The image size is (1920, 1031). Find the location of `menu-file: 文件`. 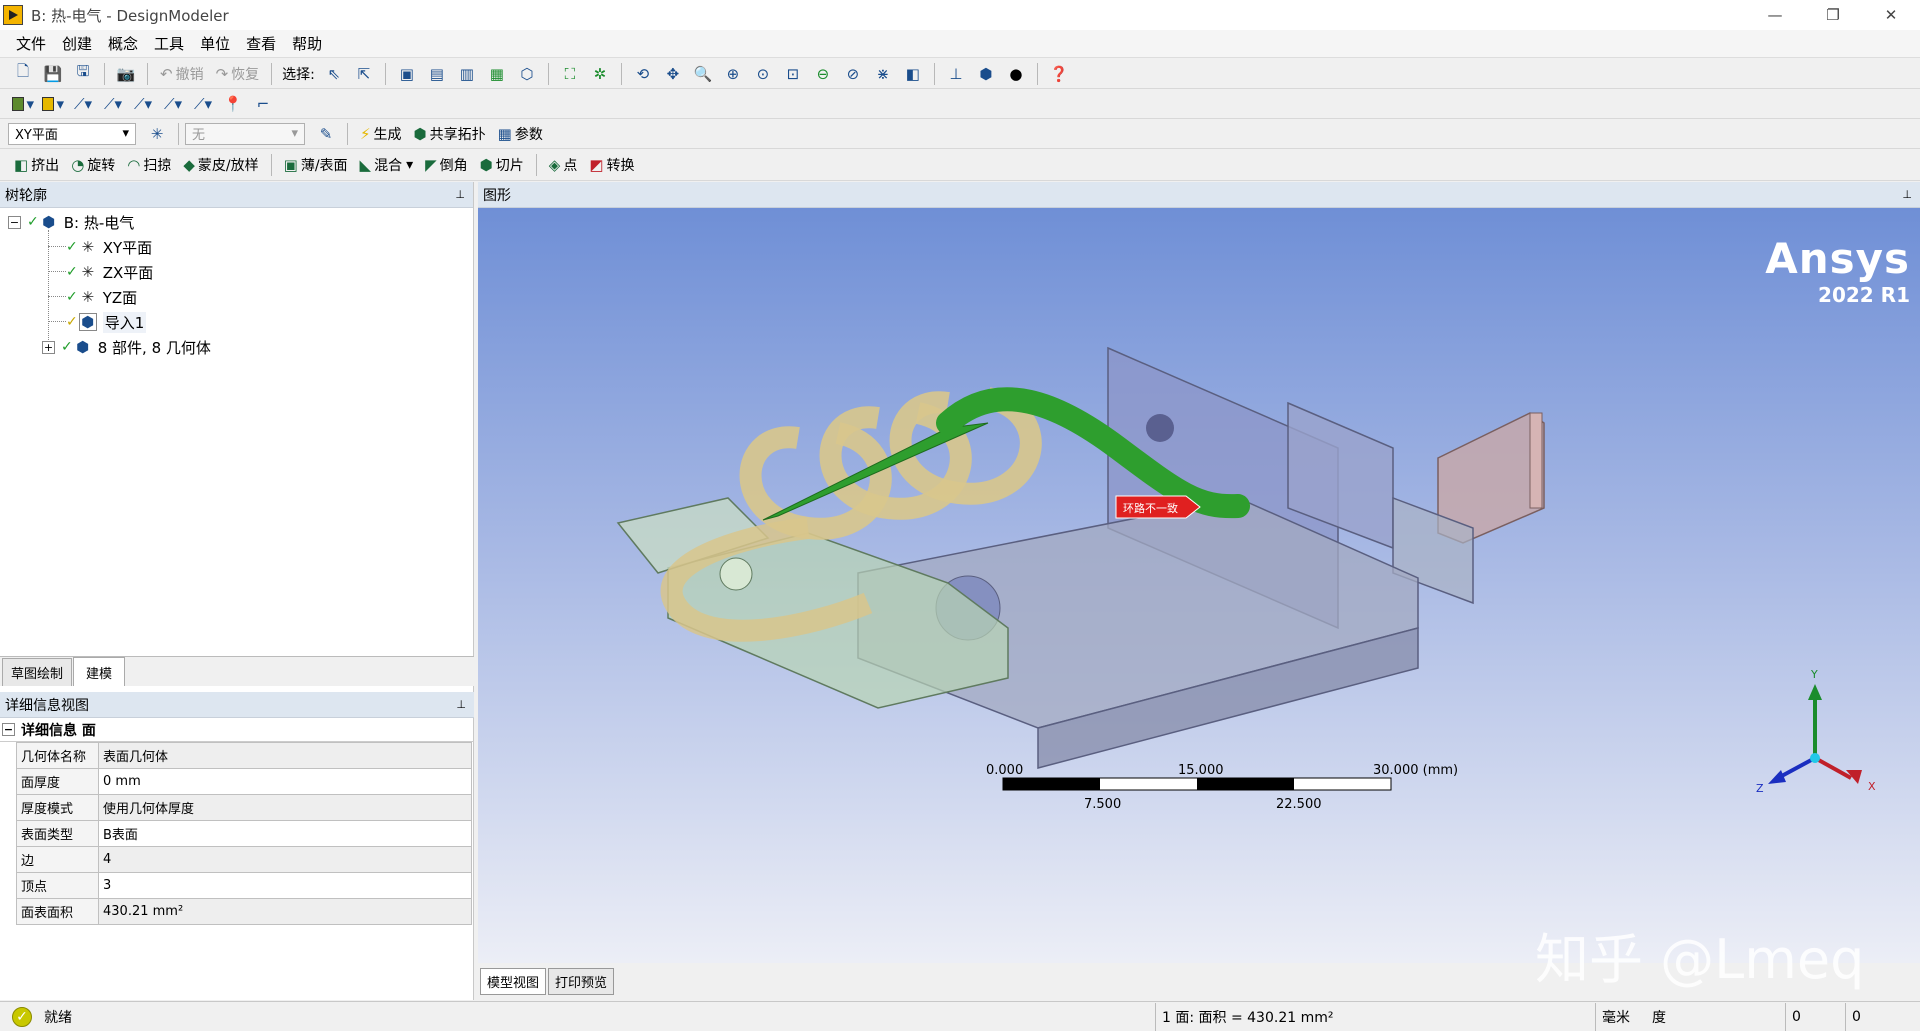

menu-file: 文件 is located at coordinates (31, 43).